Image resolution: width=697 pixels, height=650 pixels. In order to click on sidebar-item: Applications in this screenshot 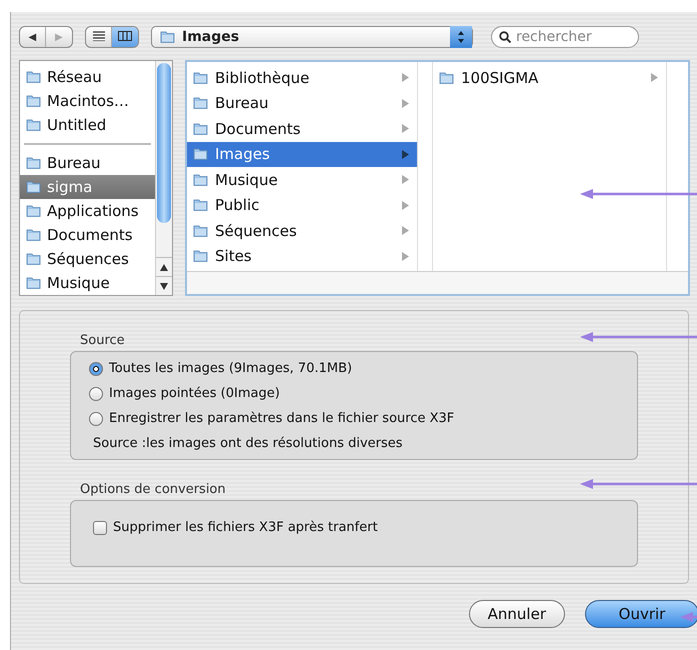, I will do `click(87, 211)`.